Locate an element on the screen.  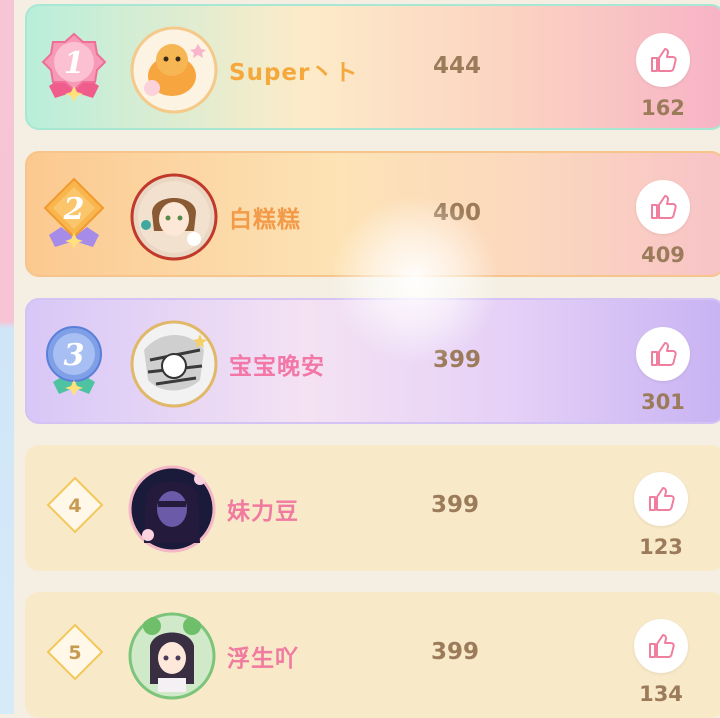
like-count: 409 is located at coordinates (663, 255).